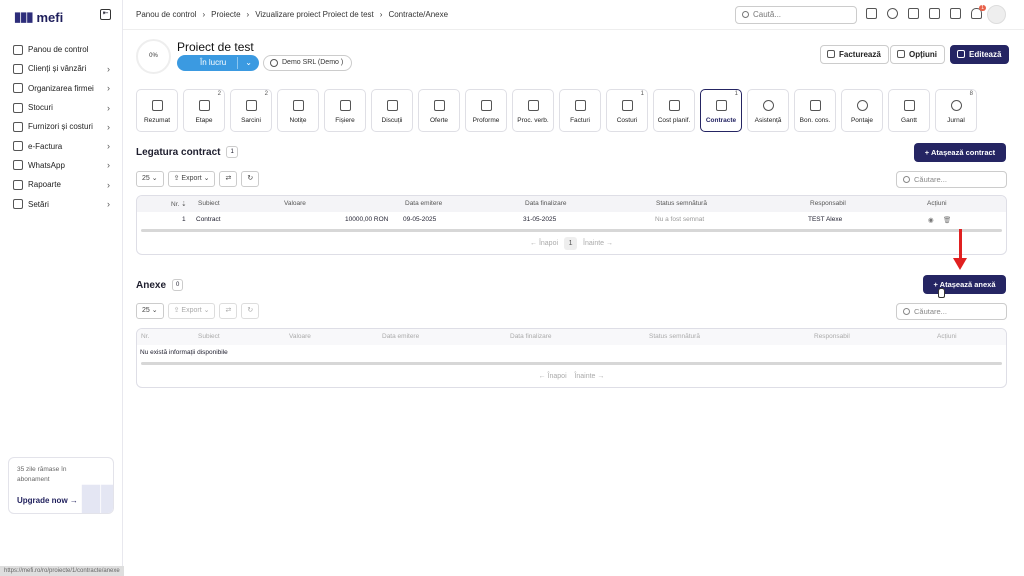  What do you see at coordinates (862, 110) in the screenshot?
I see `tab-pontaje: Pontaje` at bounding box center [862, 110].